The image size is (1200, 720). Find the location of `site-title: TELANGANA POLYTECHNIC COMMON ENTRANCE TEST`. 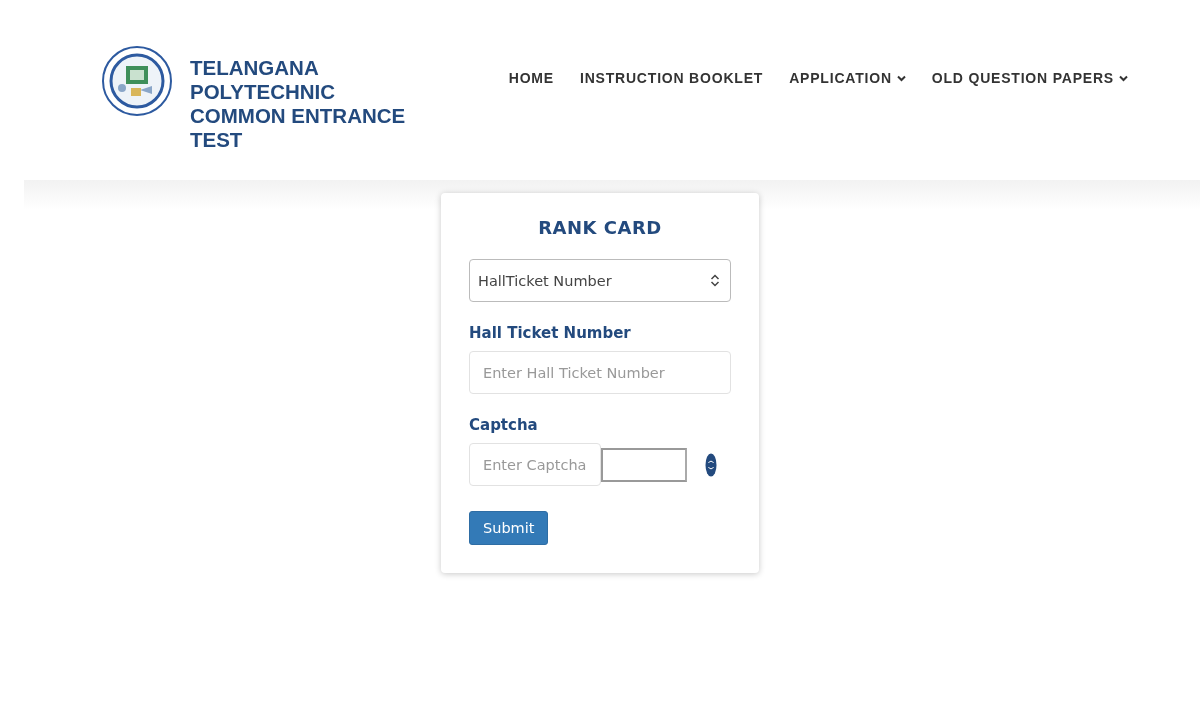

site-title: TELANGANA POLYTECHNIC COMMON ENTRANCE TEST is located at coordinates (298, 104).